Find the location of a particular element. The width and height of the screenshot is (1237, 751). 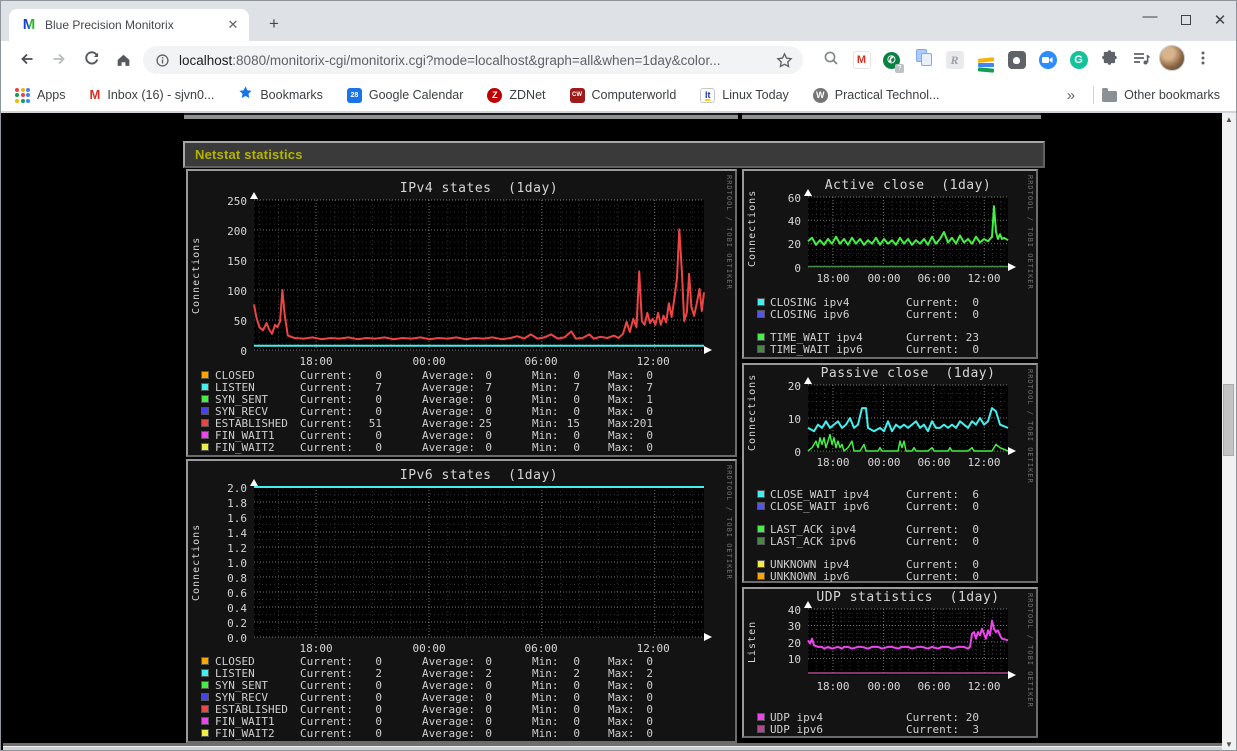

r-ext-icon: R is located at coordinates (954, 60).